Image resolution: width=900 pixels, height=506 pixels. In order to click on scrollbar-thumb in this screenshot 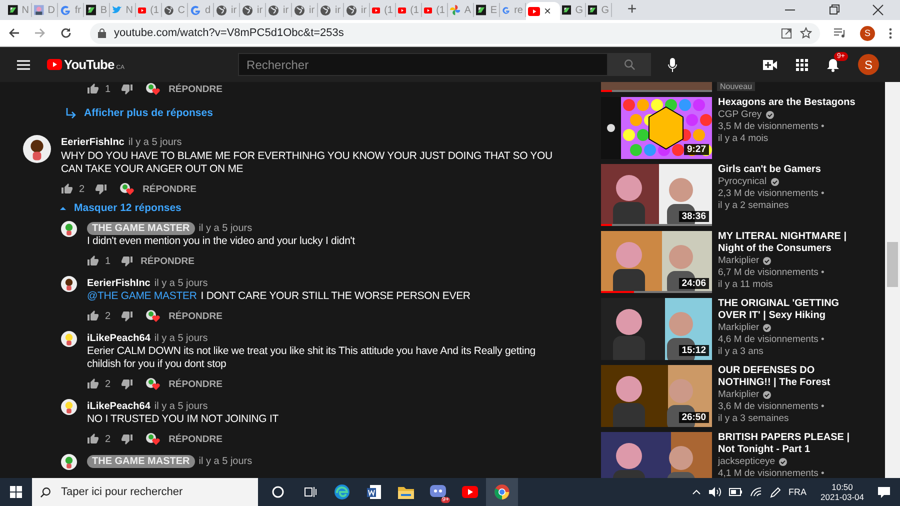, I will do `click(892, 264)`.